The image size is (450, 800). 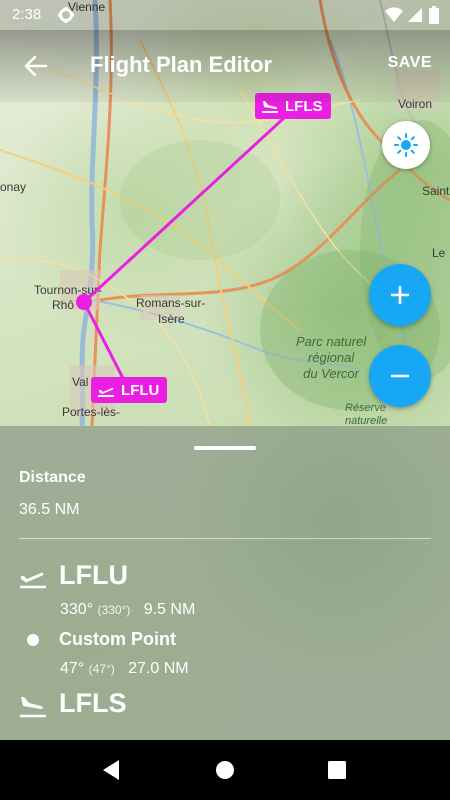 What do you see at coordinates (169, 609) in the screenshot?
I see `leg-distance: 9.5 NM` at bounding box center [169, 609].